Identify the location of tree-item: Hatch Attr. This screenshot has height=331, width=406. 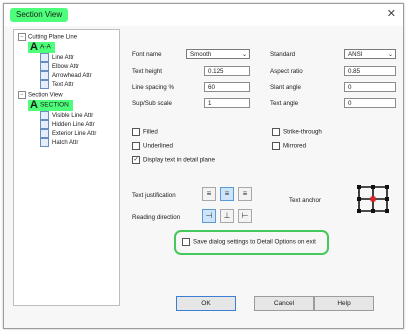
(59, 142).